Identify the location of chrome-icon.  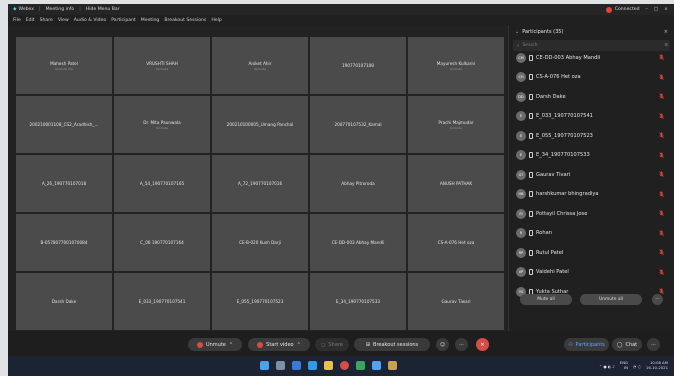
(344, 365).